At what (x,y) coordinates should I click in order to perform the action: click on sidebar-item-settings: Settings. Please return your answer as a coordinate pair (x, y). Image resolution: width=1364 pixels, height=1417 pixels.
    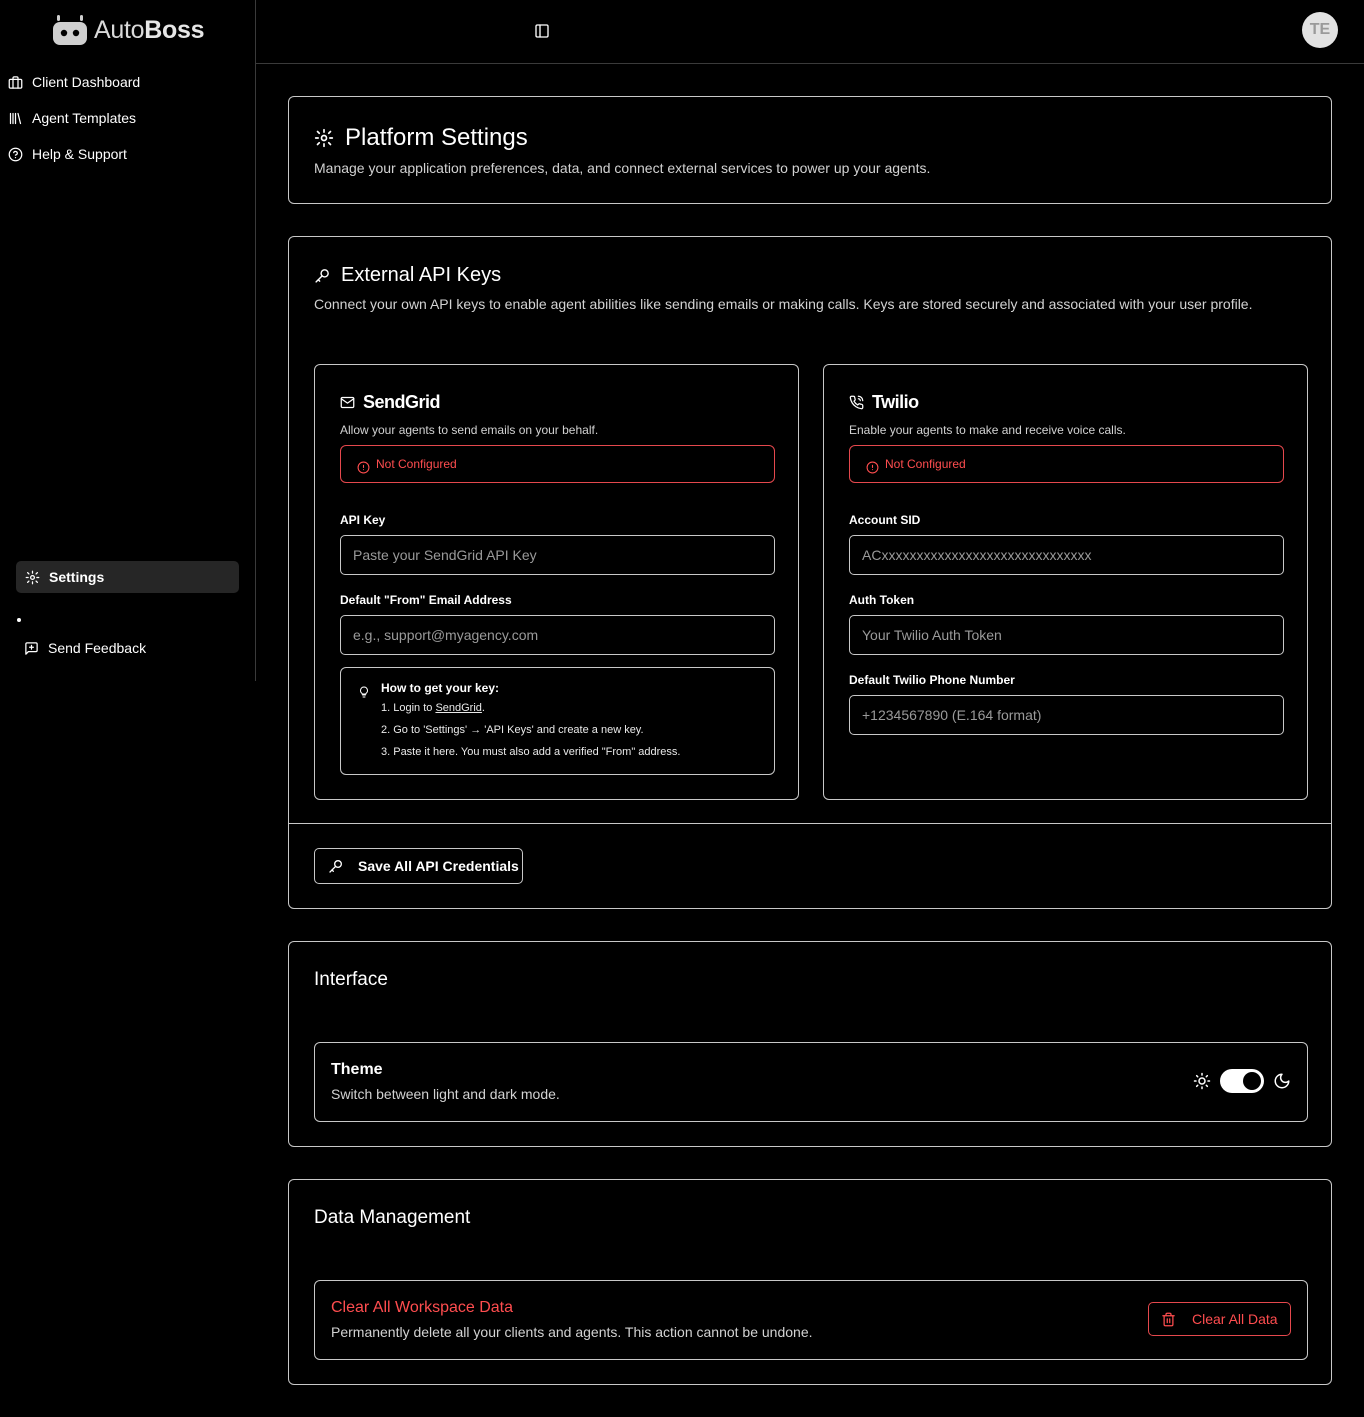
    Looking at the image, I should click on (127, 577).